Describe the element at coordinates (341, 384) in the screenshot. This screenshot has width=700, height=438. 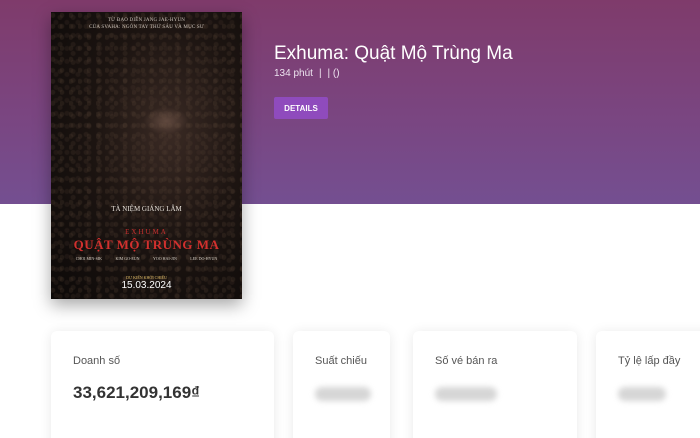
I see `showtimes-card: Suất chiếu` at that location.